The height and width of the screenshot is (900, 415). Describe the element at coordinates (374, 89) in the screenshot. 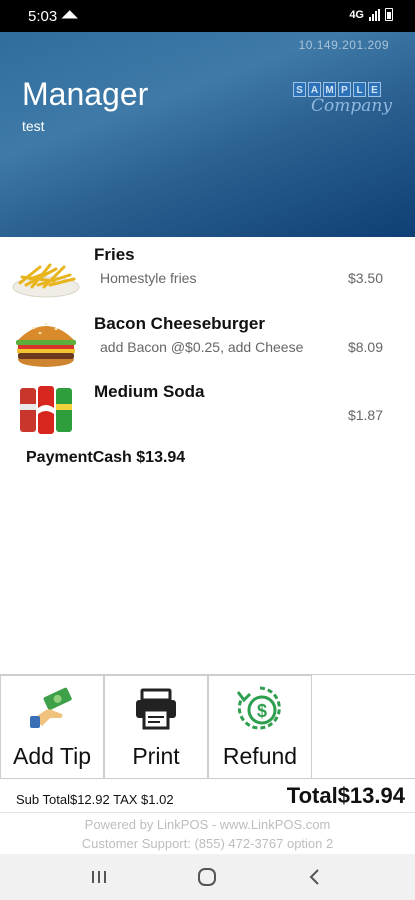

I see `logo-letter: E` at that location.